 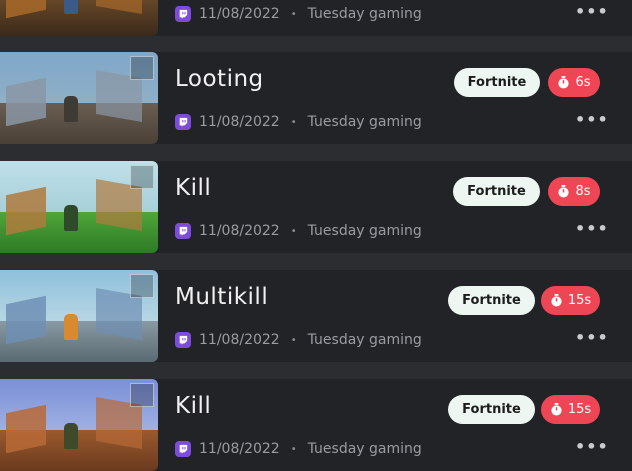 What do you see at coordinates (574, 191) in the screenshot?
I see `duration-badge: 8s` at bounding box center [574, 191].